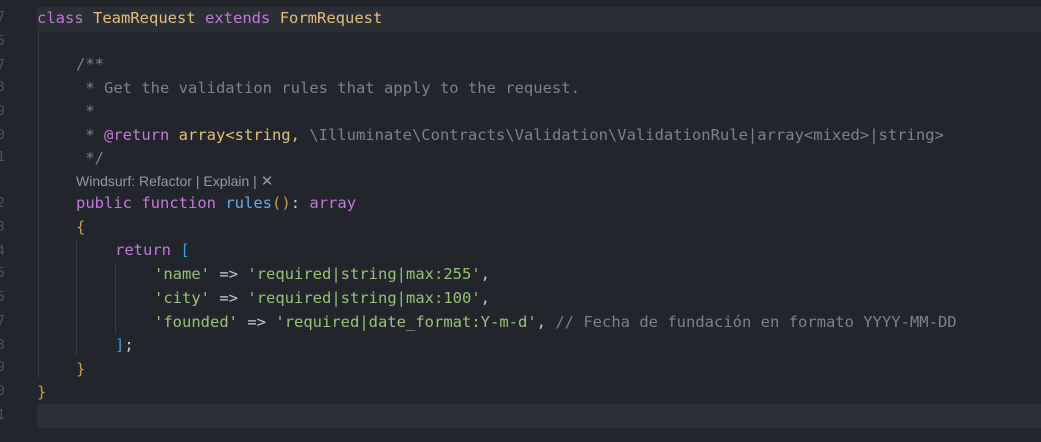 The width and height of the screenshot is (1041, 442). I want to click on code-line-rule-city: 'city' => 'required|string|max:100',, so click(322, 298).